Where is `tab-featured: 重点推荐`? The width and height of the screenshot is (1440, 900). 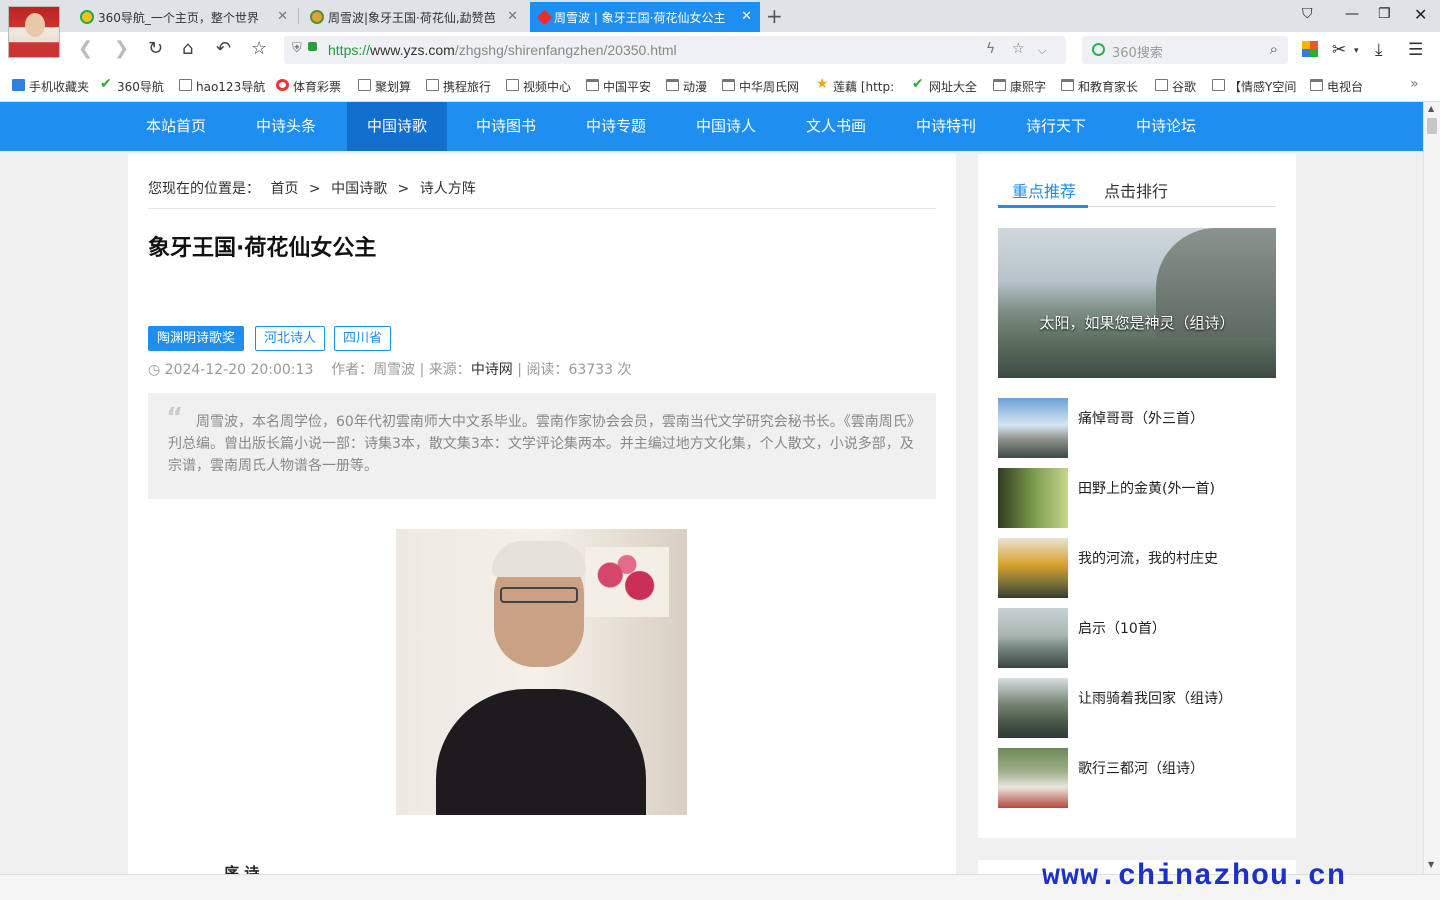
tab-featured: 重点推荐 is located at coordinates (1044, 190).